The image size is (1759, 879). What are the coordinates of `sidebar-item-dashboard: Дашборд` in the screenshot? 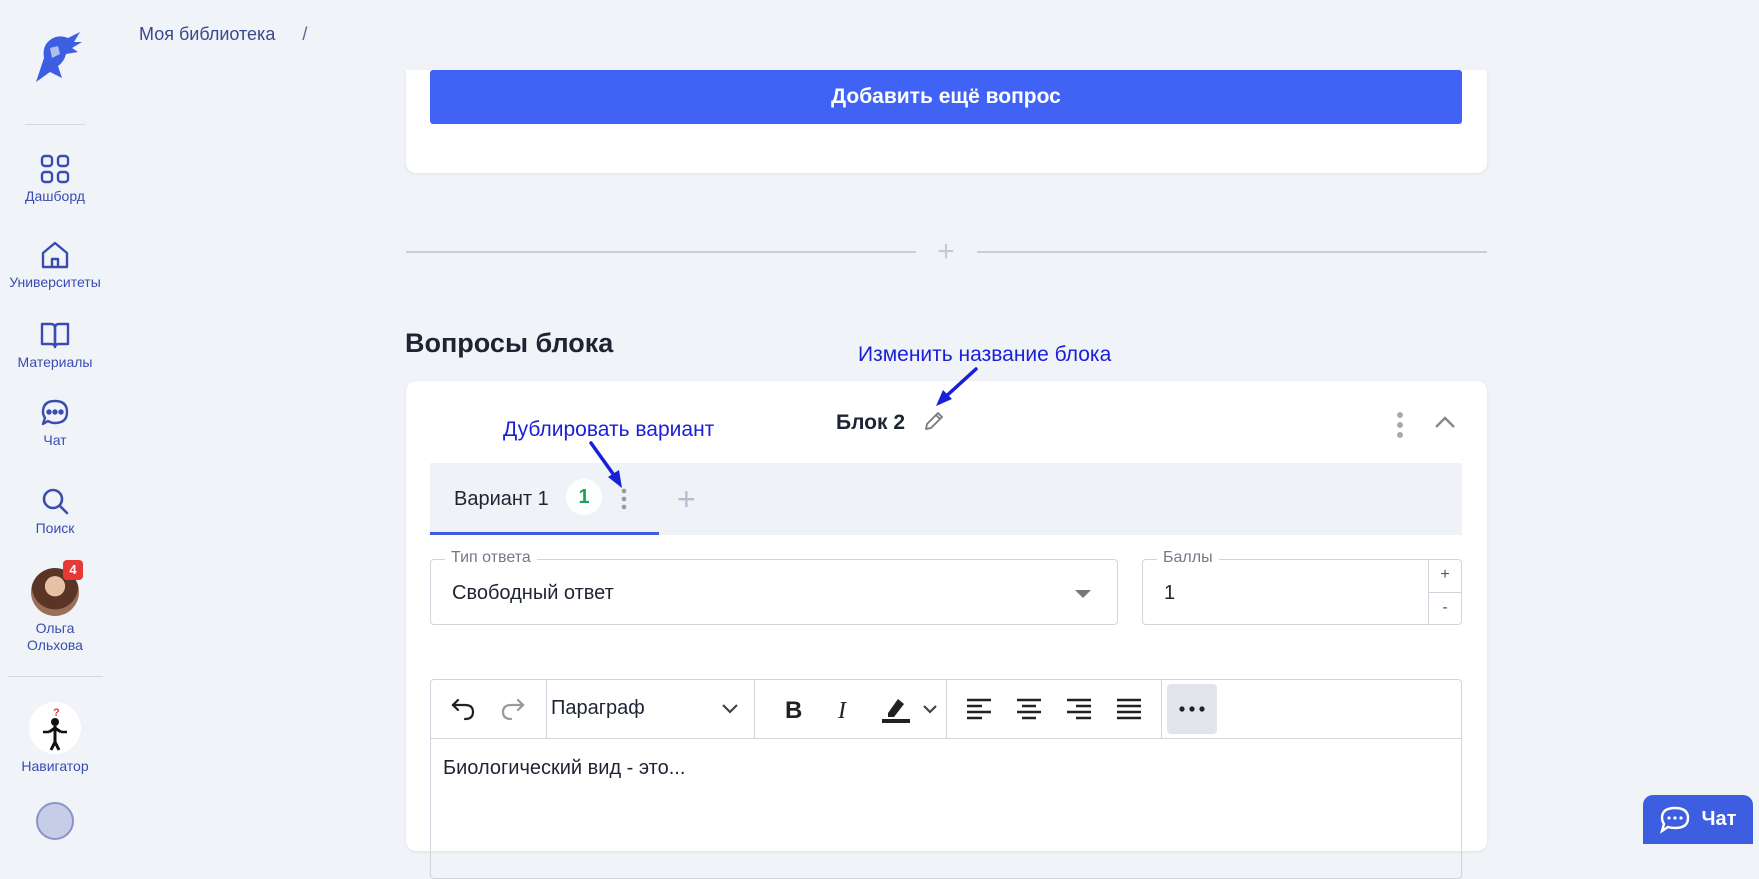 It's located at (55, 179).